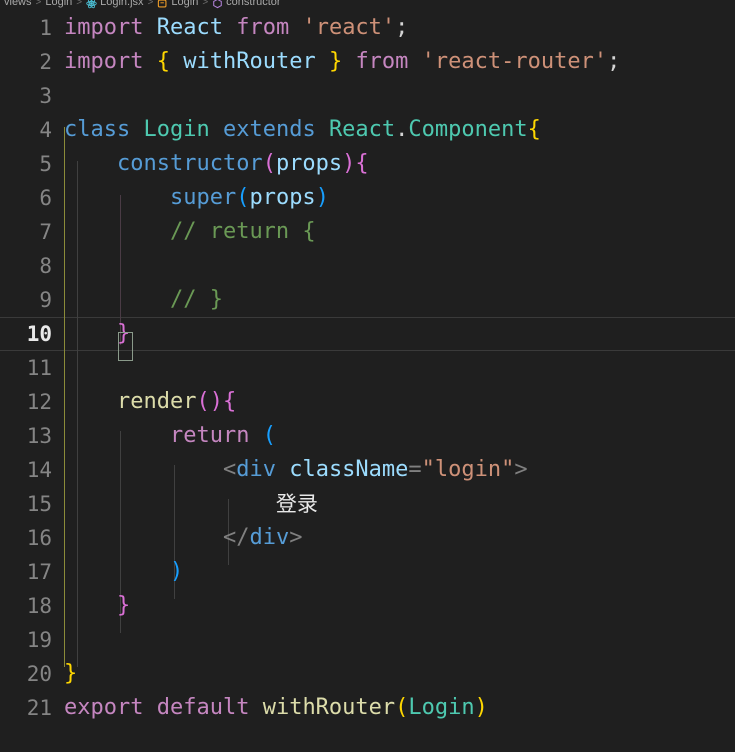 This screenshot has width=735, height=752. I want to click on code-token: "login", so click(468, 469).